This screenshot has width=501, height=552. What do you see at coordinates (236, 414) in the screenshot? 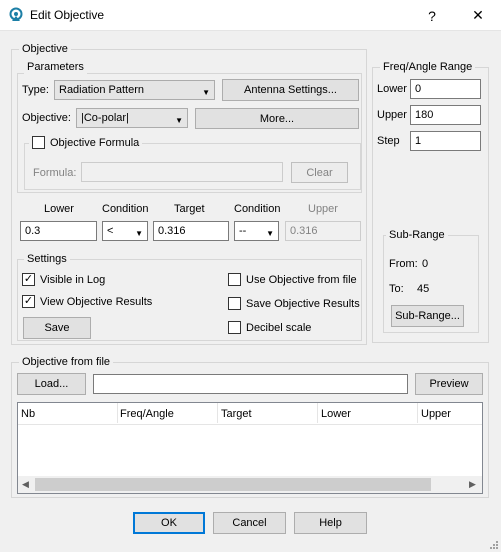
I see `column-header-target: Target` at bounding box center [236, 414].